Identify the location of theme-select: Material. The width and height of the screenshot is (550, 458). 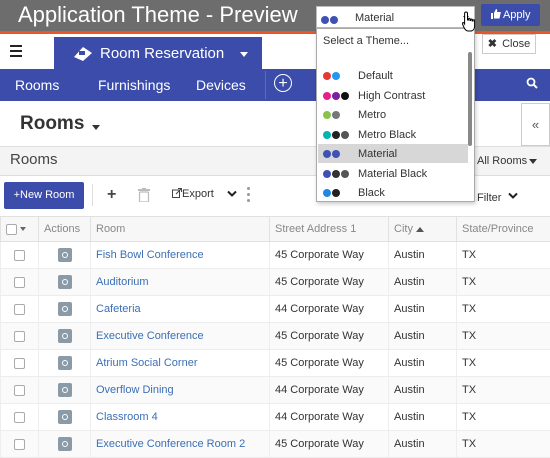
(395, 17).